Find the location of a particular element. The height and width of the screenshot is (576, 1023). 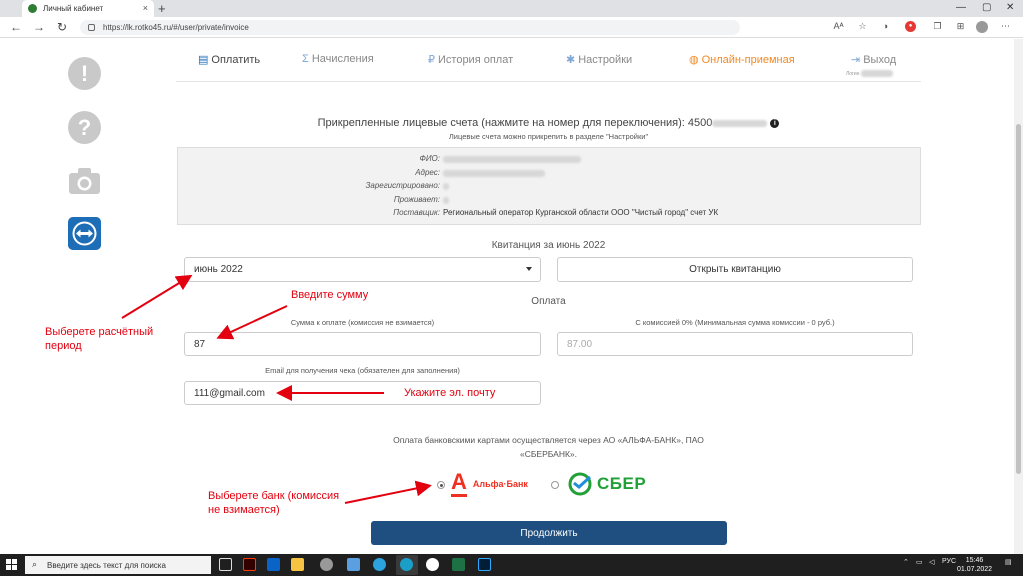

forward-arrow-icon: → is located at coordinates (39, 27).